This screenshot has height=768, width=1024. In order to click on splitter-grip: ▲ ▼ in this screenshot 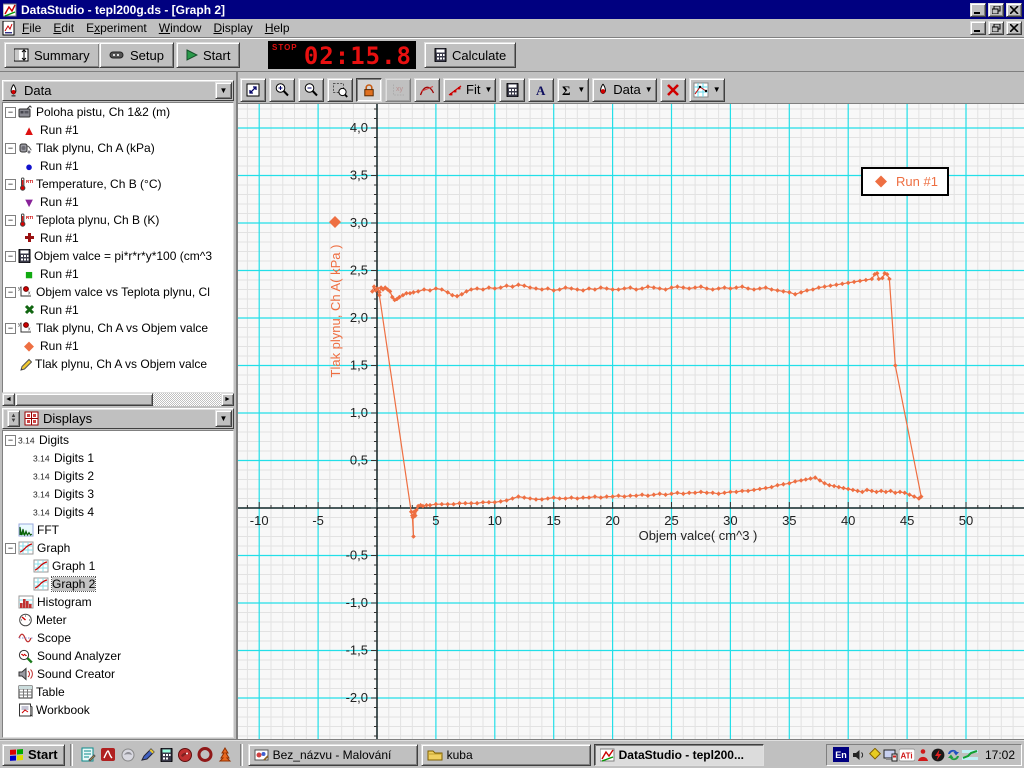, I will do `click(13, 418)`.